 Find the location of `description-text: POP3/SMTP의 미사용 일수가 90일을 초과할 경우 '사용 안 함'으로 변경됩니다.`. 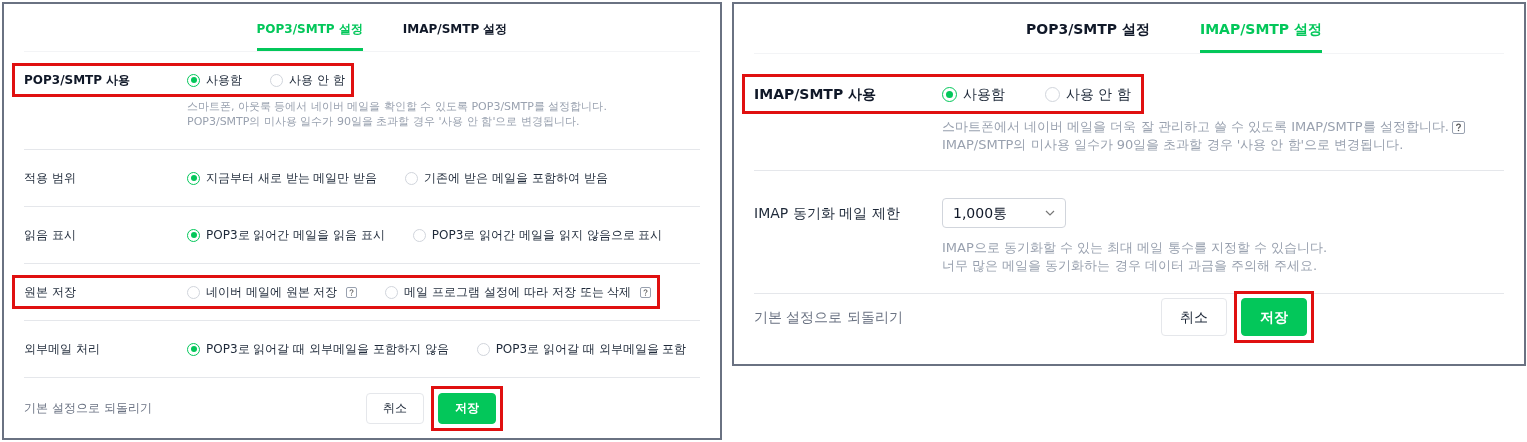

description-text: POP3/SMTP의 미사용 일수가 90일을 초과할 경우 '사용 안 함'으로 변경됩니다. is located at coordinates (383, 121).